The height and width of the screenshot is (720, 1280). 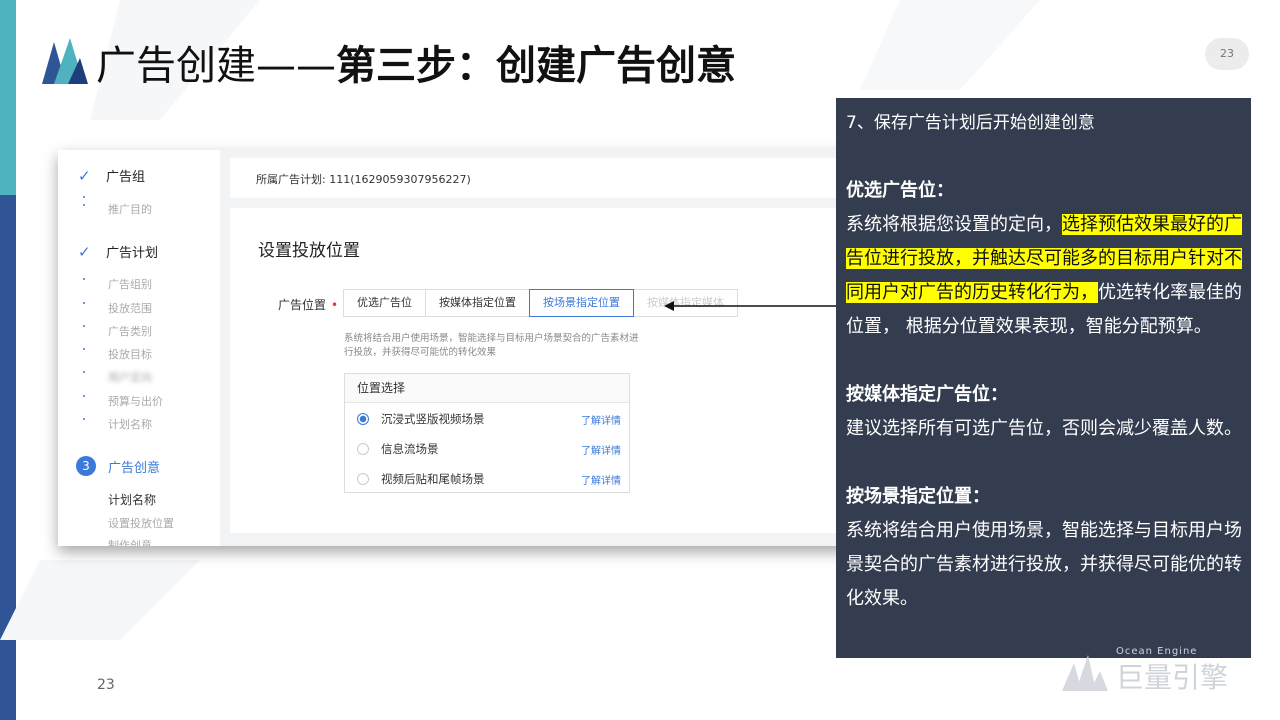 I want to click on brand-english-name: Ocean Engine, so click(x=1157, y=651).